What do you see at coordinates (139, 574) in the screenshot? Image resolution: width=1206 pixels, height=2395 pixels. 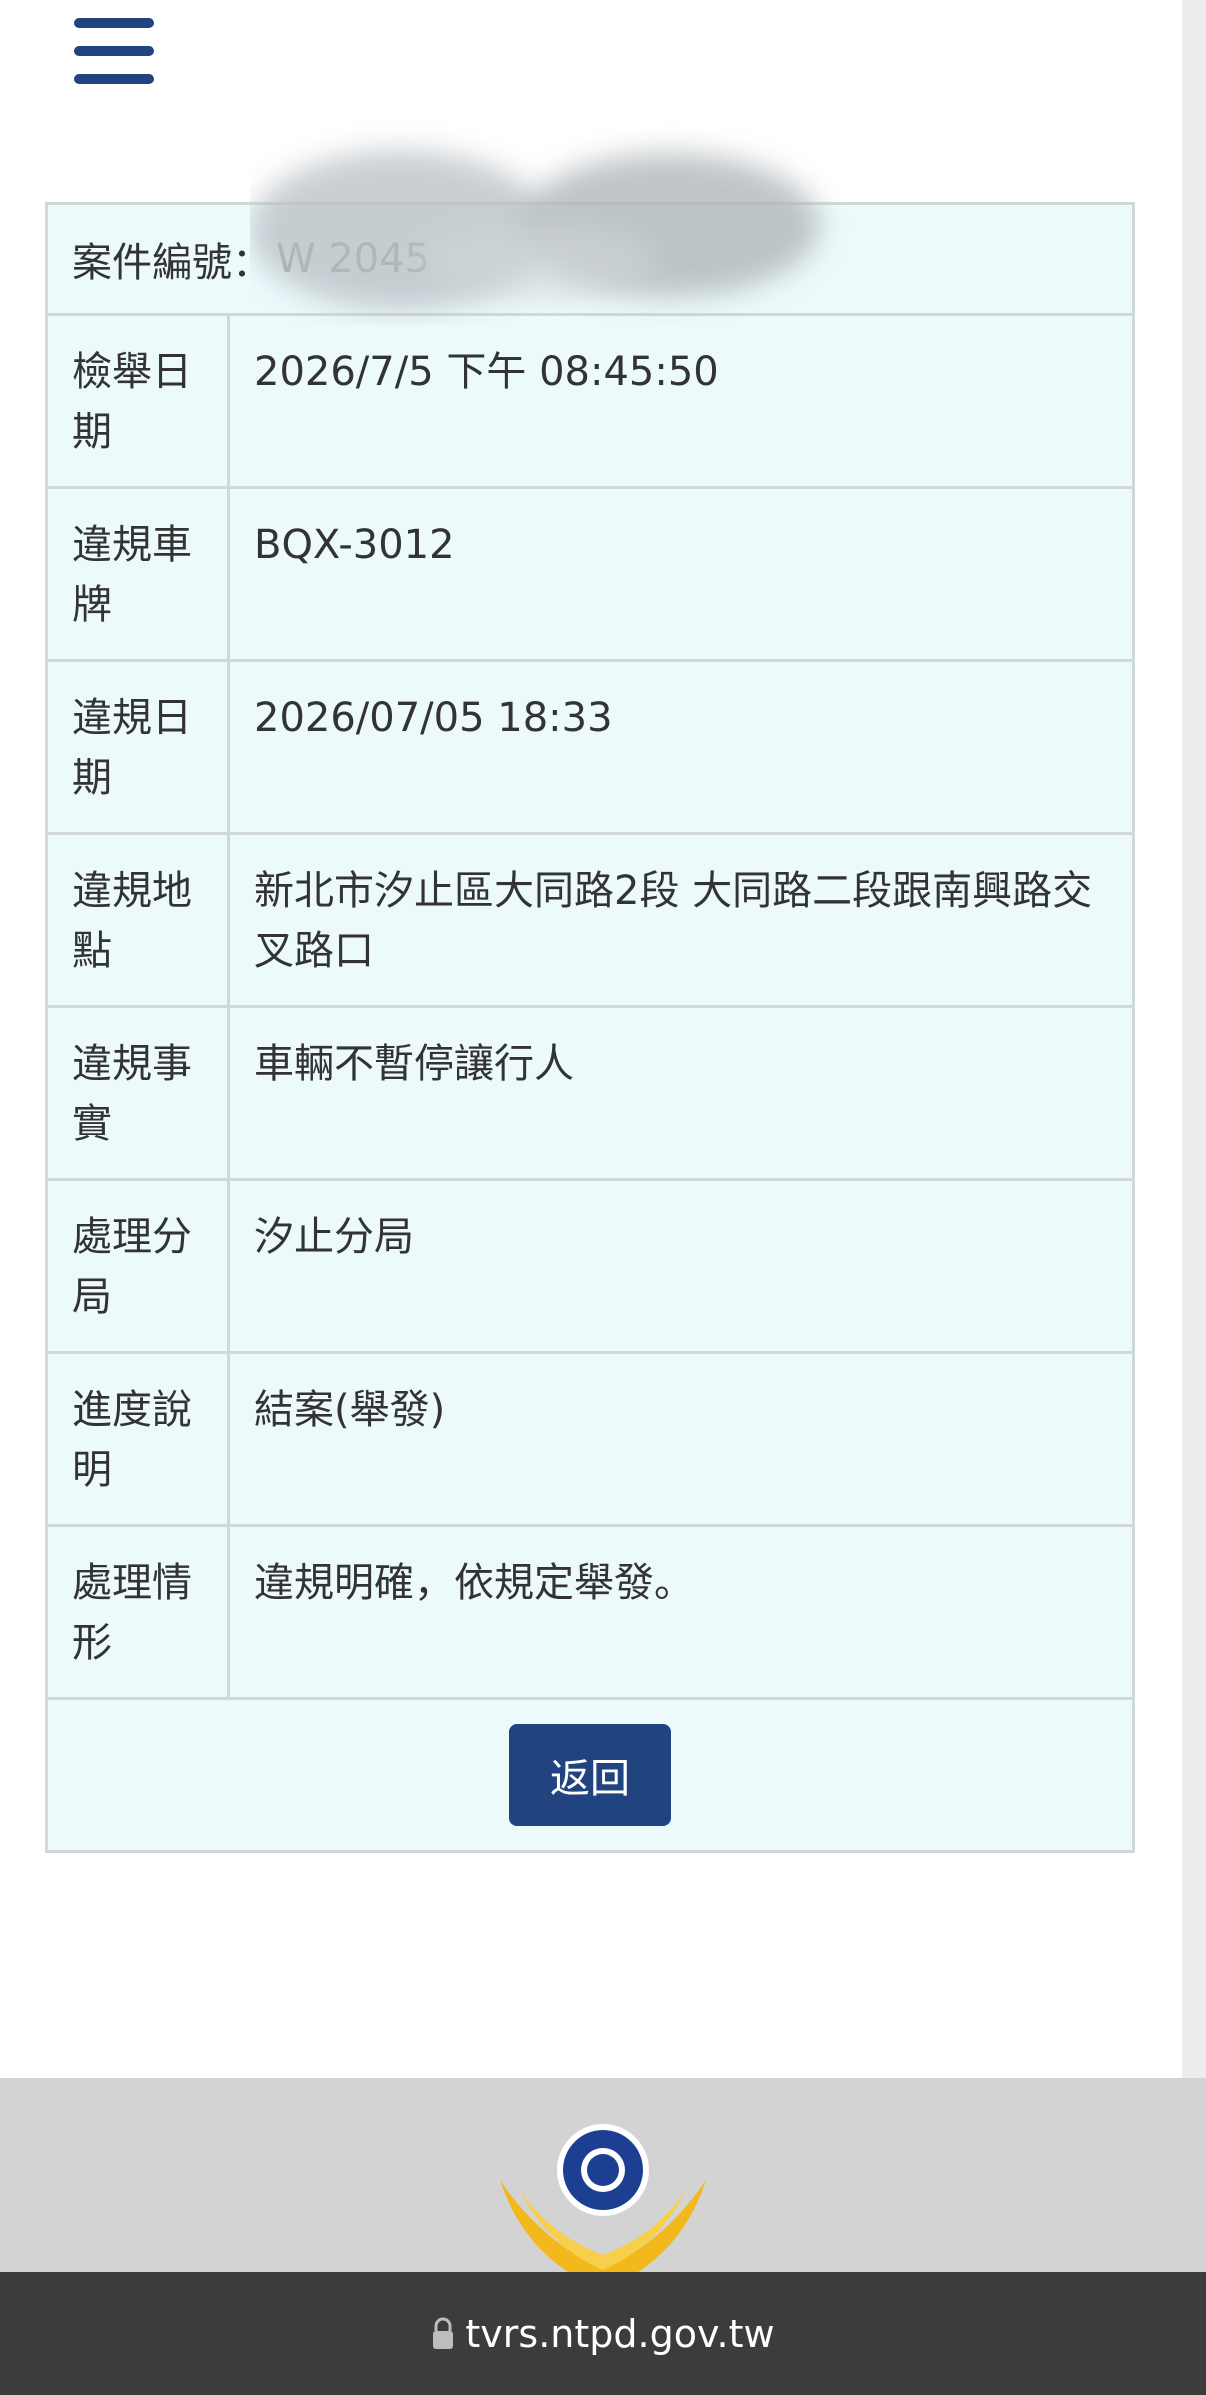 I see `row-label: 違規車牌` at bounding box center [139, 574].